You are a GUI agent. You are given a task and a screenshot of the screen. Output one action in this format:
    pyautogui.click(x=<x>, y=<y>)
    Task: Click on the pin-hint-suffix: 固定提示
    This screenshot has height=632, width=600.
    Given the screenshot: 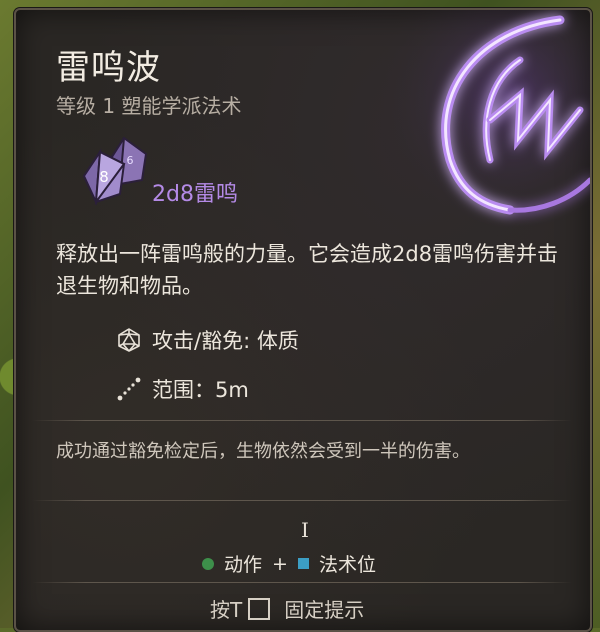 What is the action you would take?
    pyautogui.click(x=324, y=610)
    